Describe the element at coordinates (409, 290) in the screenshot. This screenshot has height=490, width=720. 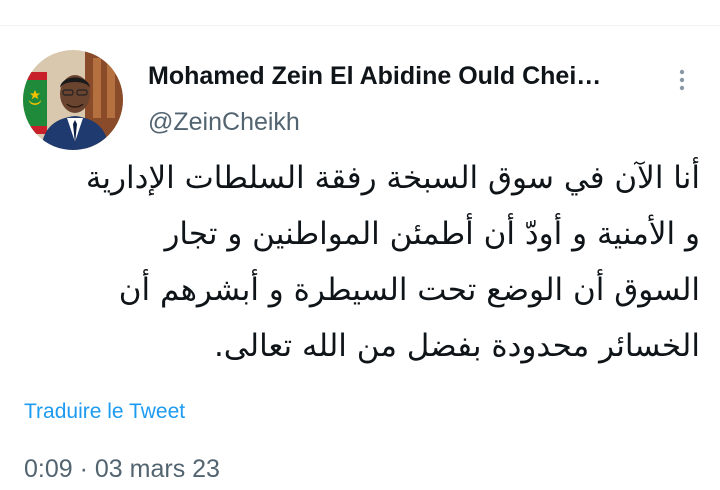
I see `tweet-text-line: السوق أن الوضع تحت السيطرة و أبشرهم أن` at that location.